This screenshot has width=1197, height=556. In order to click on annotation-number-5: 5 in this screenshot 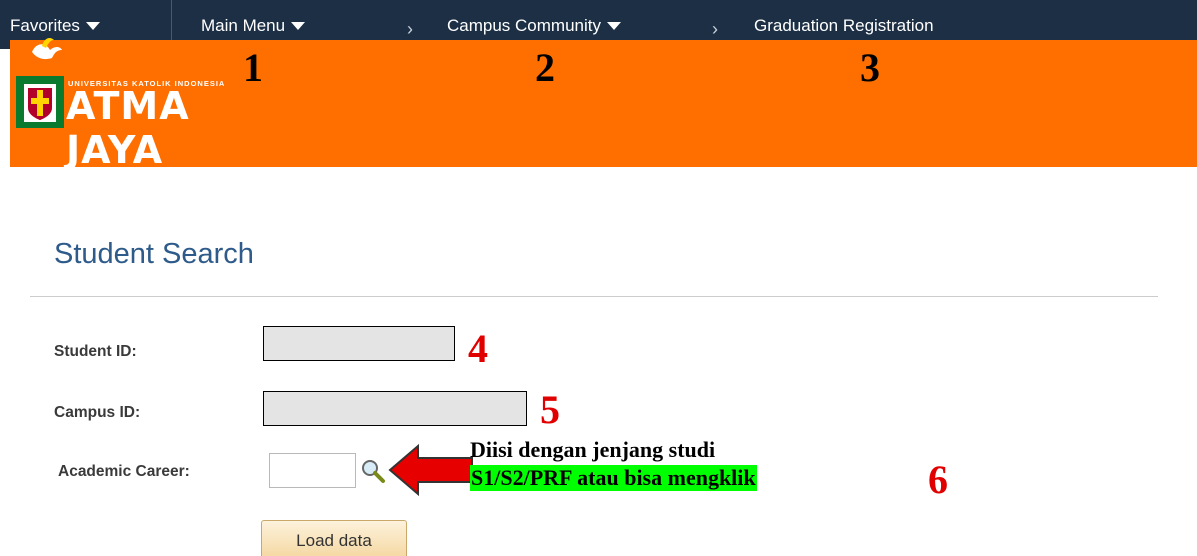, I will do `click(550, 409)`.